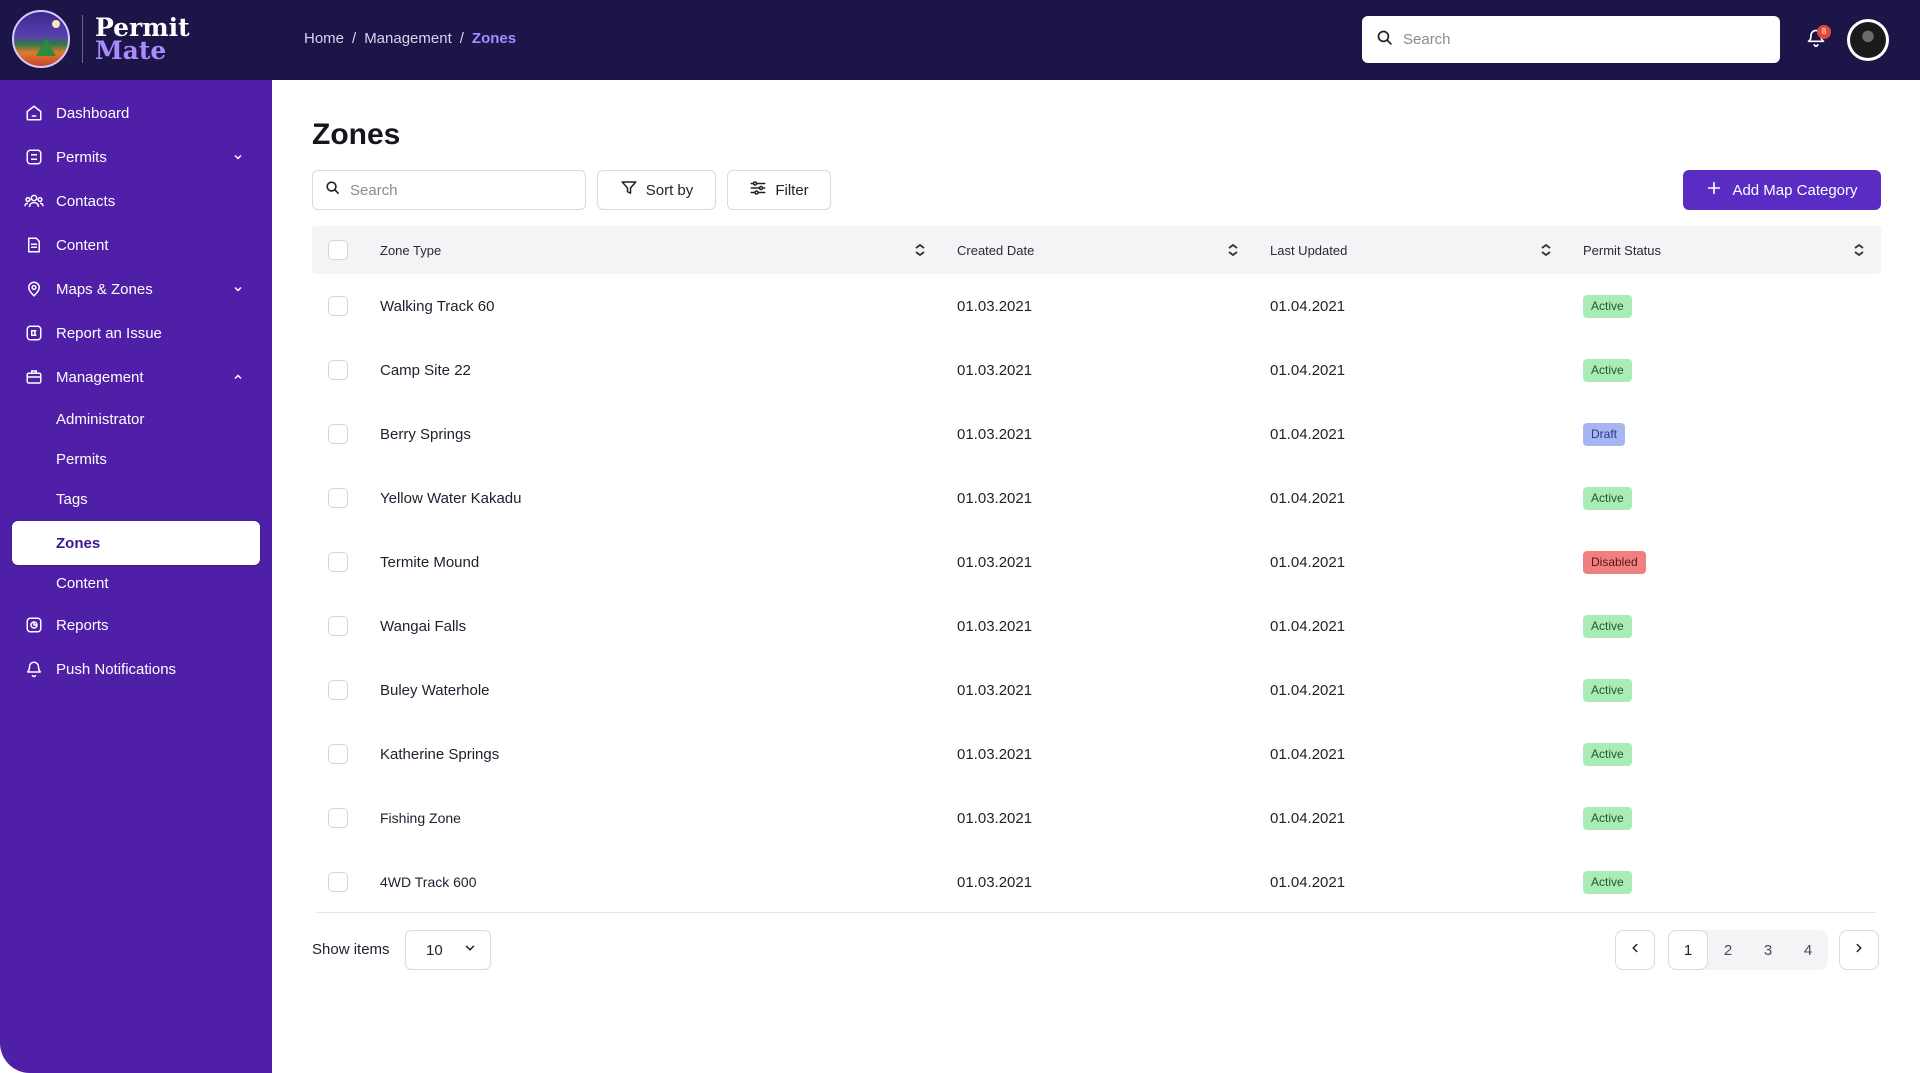 Image resolution: width=1920 pixels, height=1073 pixels. What do you see at coordinates (136, 113) in the screenshot?
I see `sidebar-item-dashboard: Dashboard` at bounding box center [136, 113].